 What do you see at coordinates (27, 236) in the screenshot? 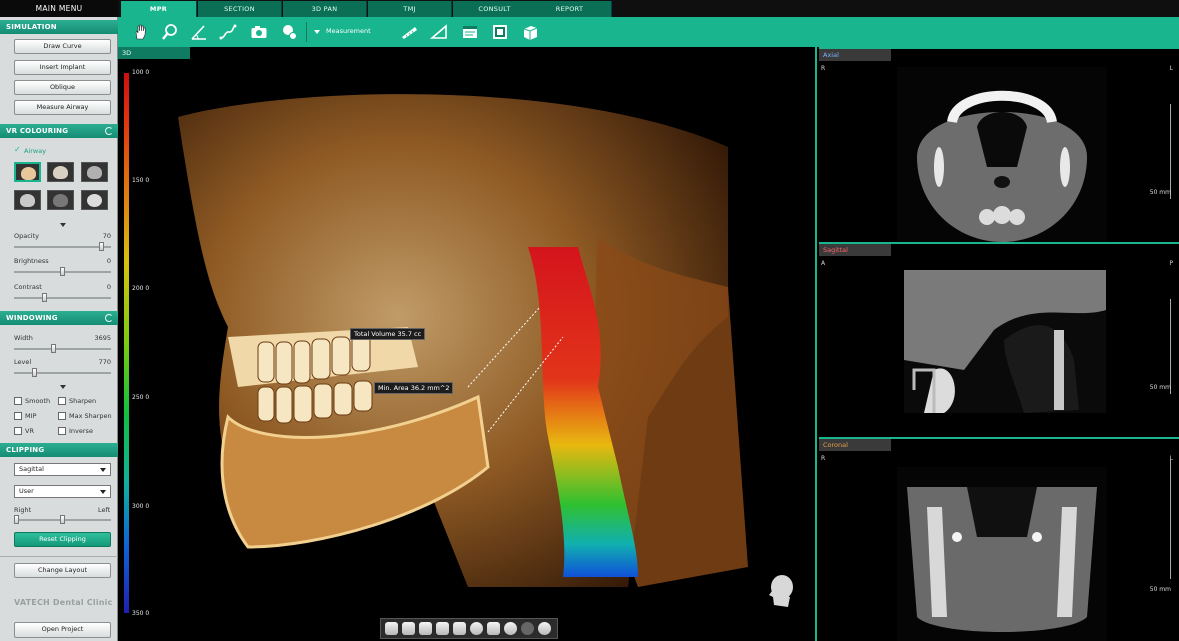
I see `opacity-label: Opacity` at bounding box center [27, 236].